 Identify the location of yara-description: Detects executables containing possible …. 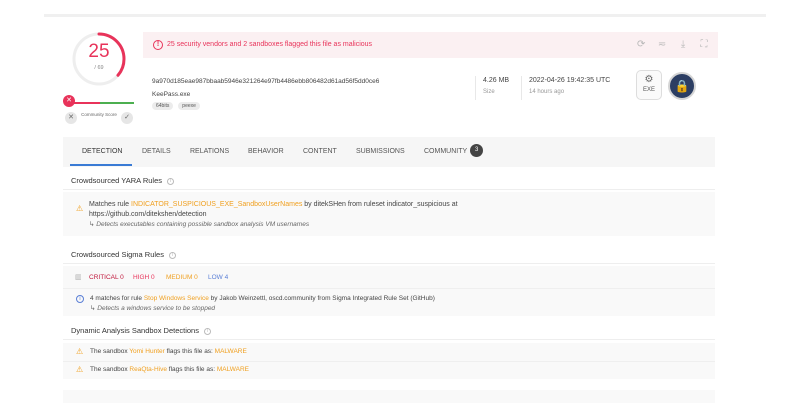
(203, 224).